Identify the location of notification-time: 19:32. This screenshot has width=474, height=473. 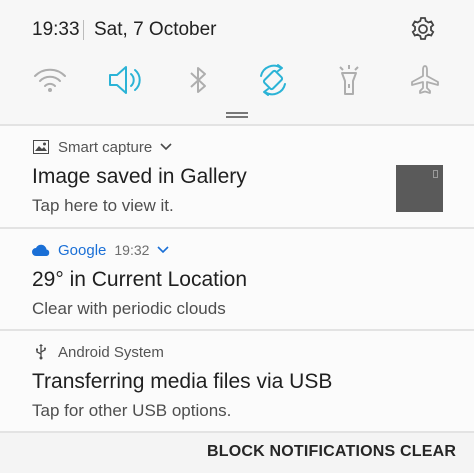
(132, 250).